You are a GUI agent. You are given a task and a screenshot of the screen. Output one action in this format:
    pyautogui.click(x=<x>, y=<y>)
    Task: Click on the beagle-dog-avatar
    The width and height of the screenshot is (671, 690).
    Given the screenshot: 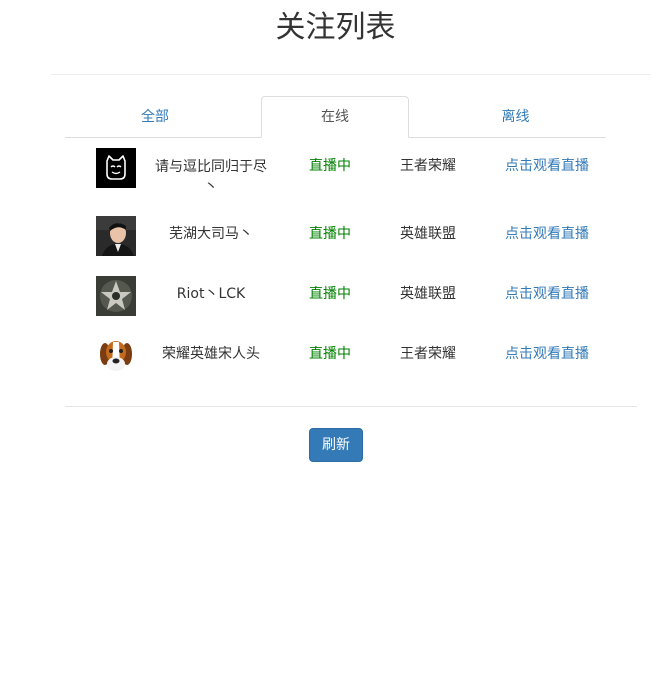 What is the action you would take?
    pyautogui.click(x=116, y=356)
    